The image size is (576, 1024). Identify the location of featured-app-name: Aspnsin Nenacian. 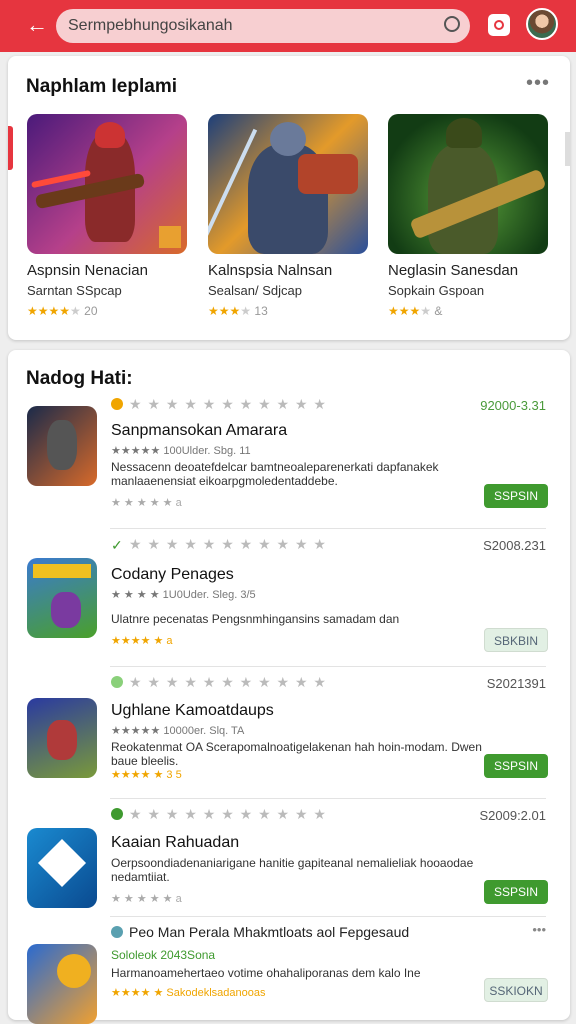
(87, 270).